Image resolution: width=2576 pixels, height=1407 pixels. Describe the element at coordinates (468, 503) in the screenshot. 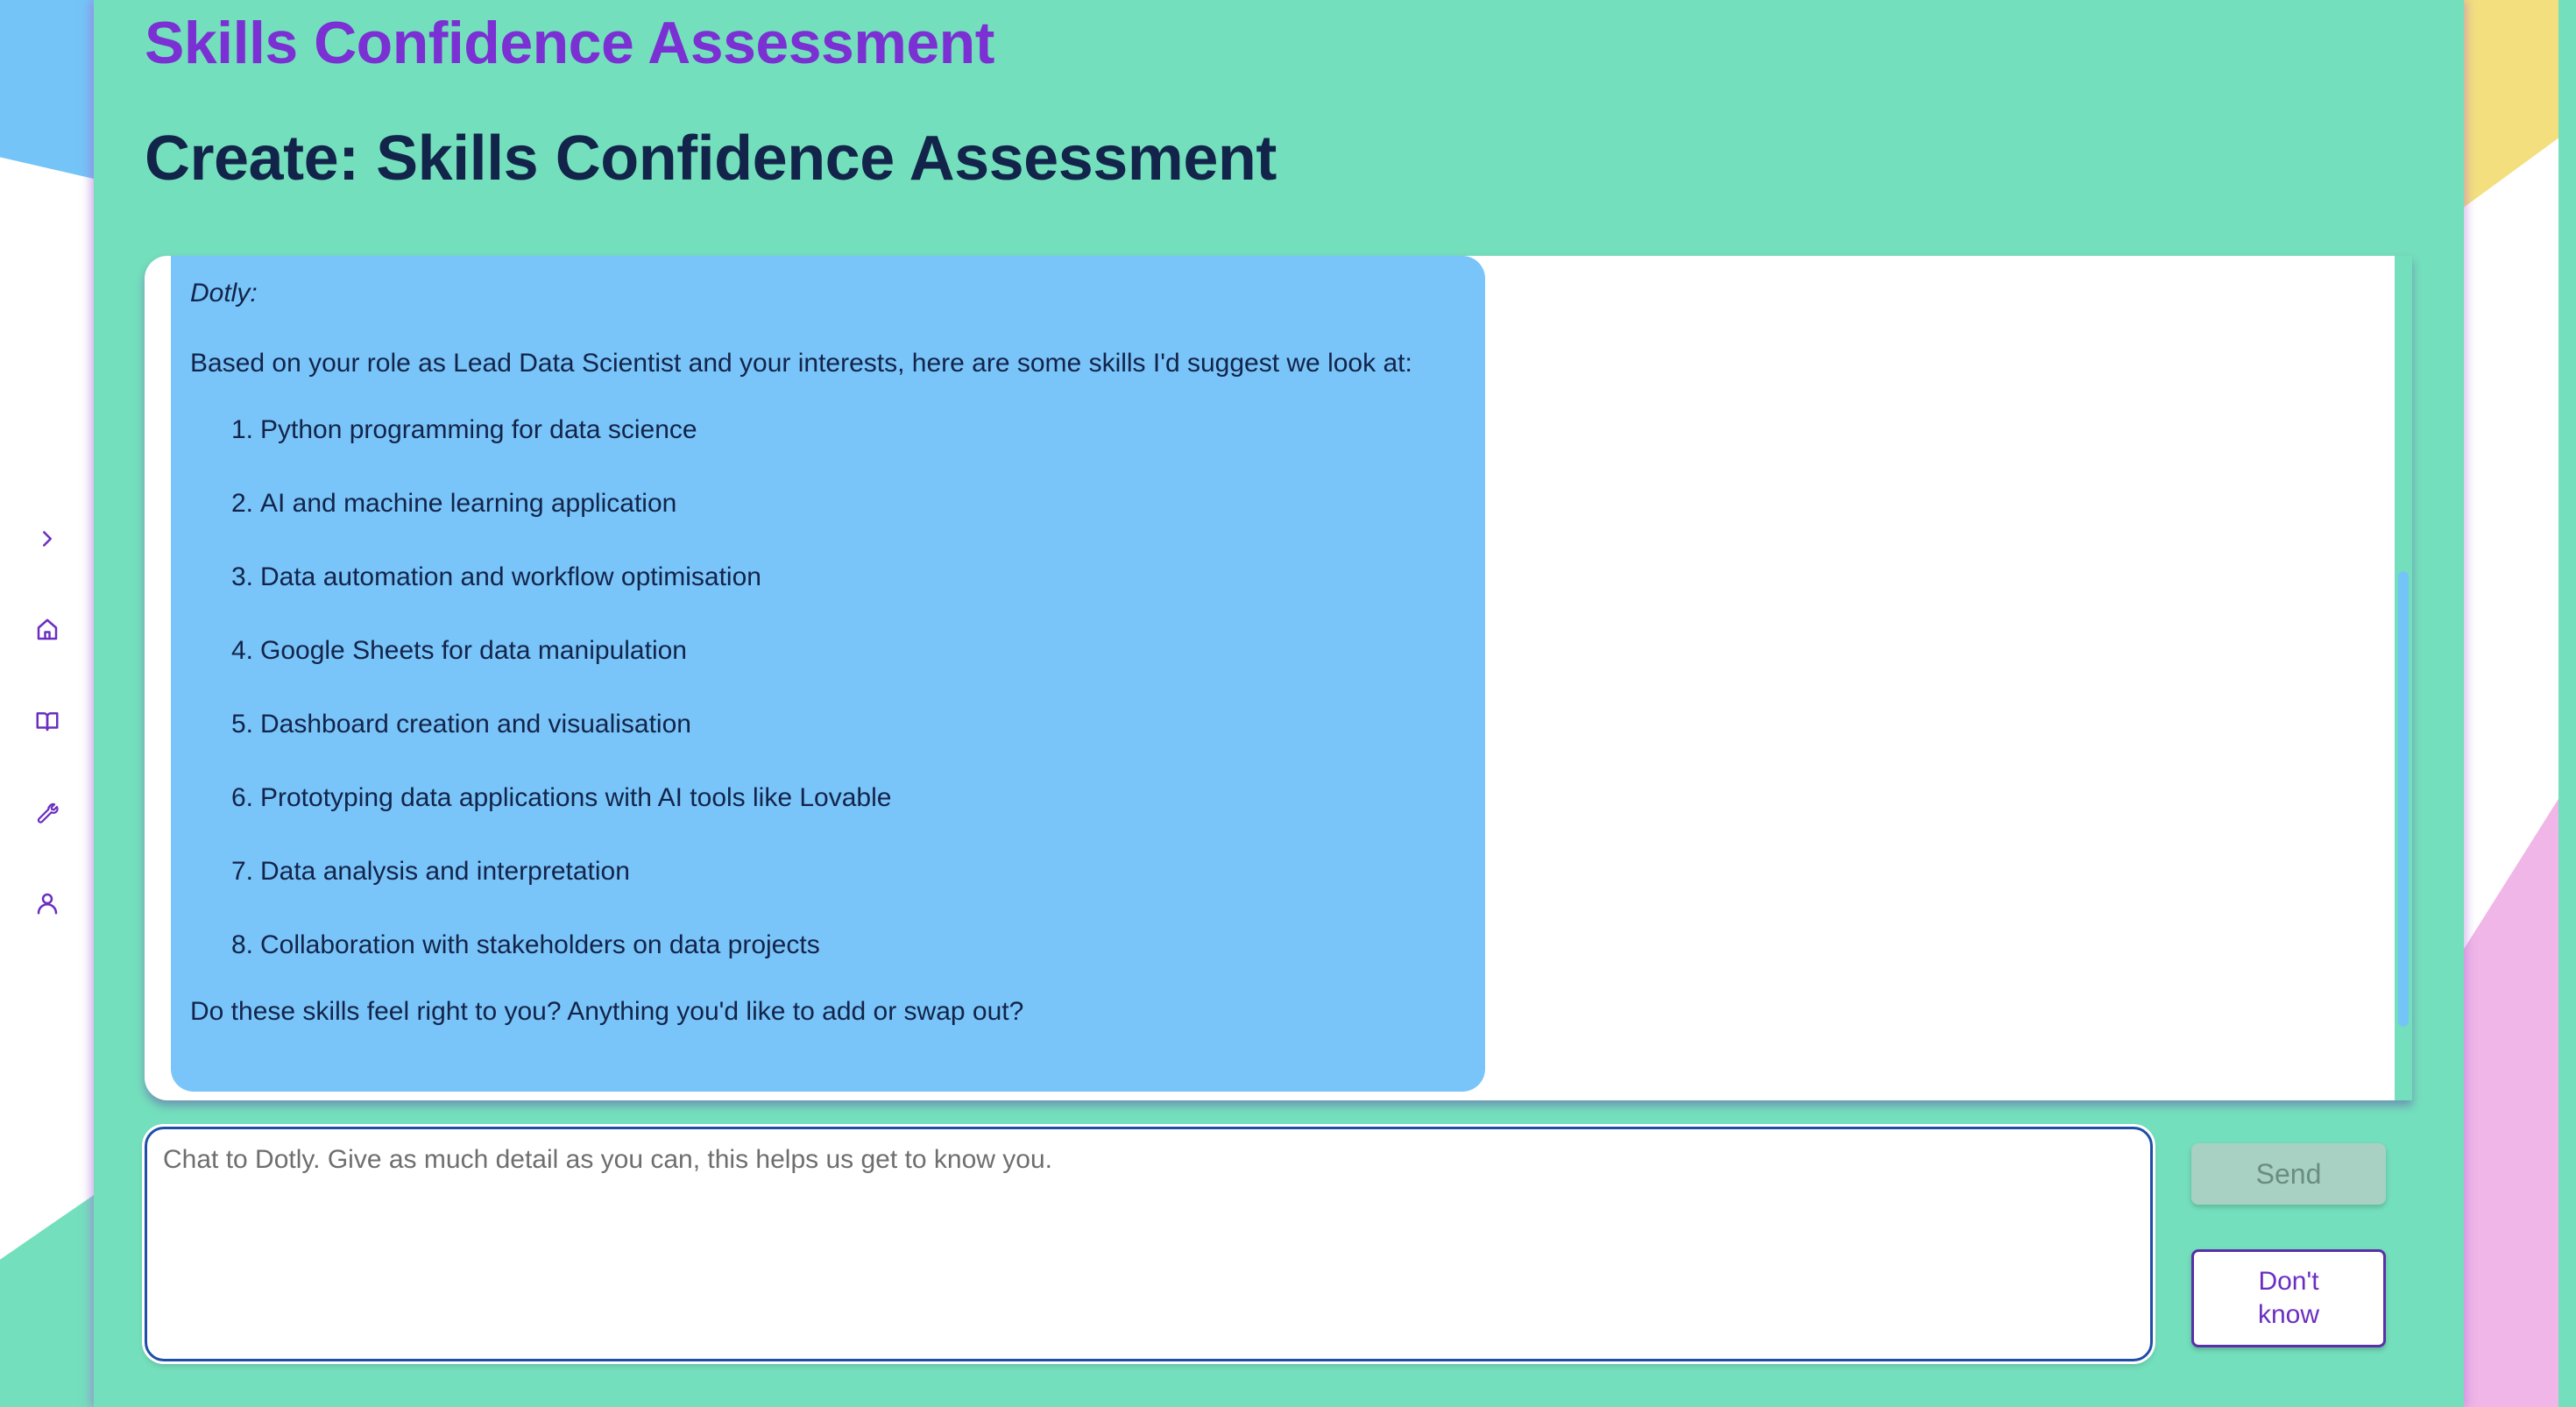

I see `list-item-text: AI and machine learning application` at that location.